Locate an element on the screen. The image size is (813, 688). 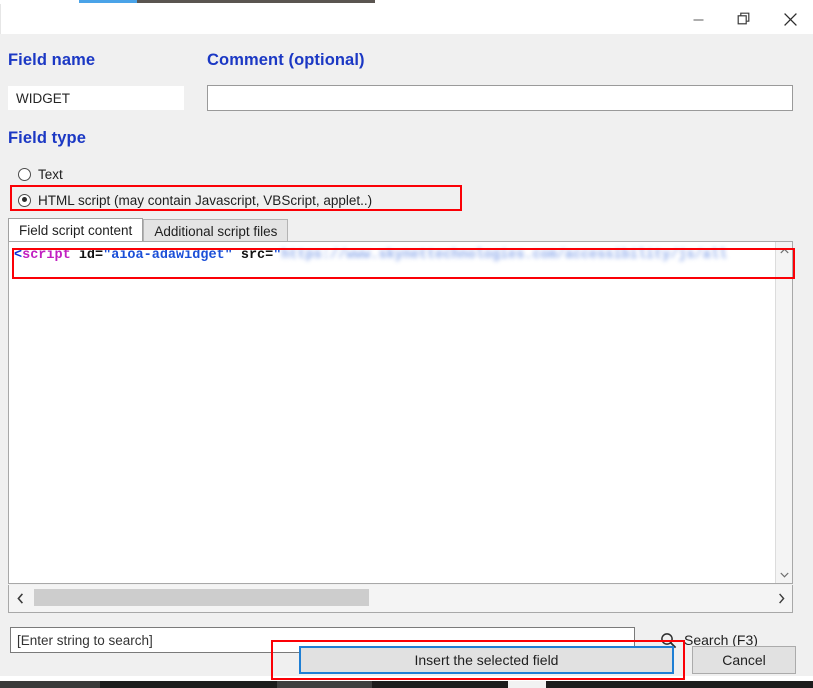
close-icon is located at coordinates (790, 19).